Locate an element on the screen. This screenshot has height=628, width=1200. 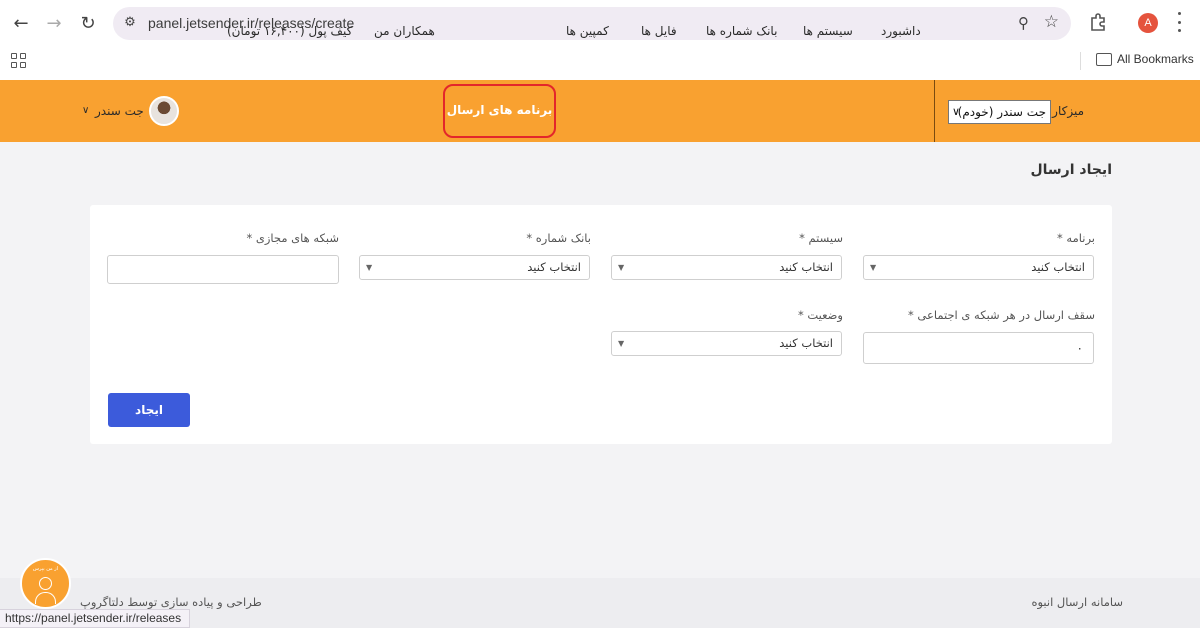
support-chat-label: از من بپرس is located at coordinates (45, 569).